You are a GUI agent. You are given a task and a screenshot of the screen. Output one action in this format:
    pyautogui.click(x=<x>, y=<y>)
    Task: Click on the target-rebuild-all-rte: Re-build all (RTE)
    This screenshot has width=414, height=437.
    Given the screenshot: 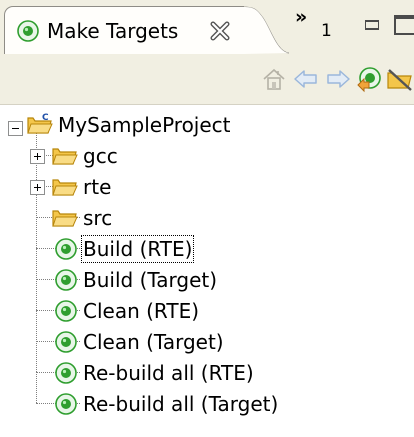 What is the action you would take?
    pyautogui.click(x=165, y=373)
    